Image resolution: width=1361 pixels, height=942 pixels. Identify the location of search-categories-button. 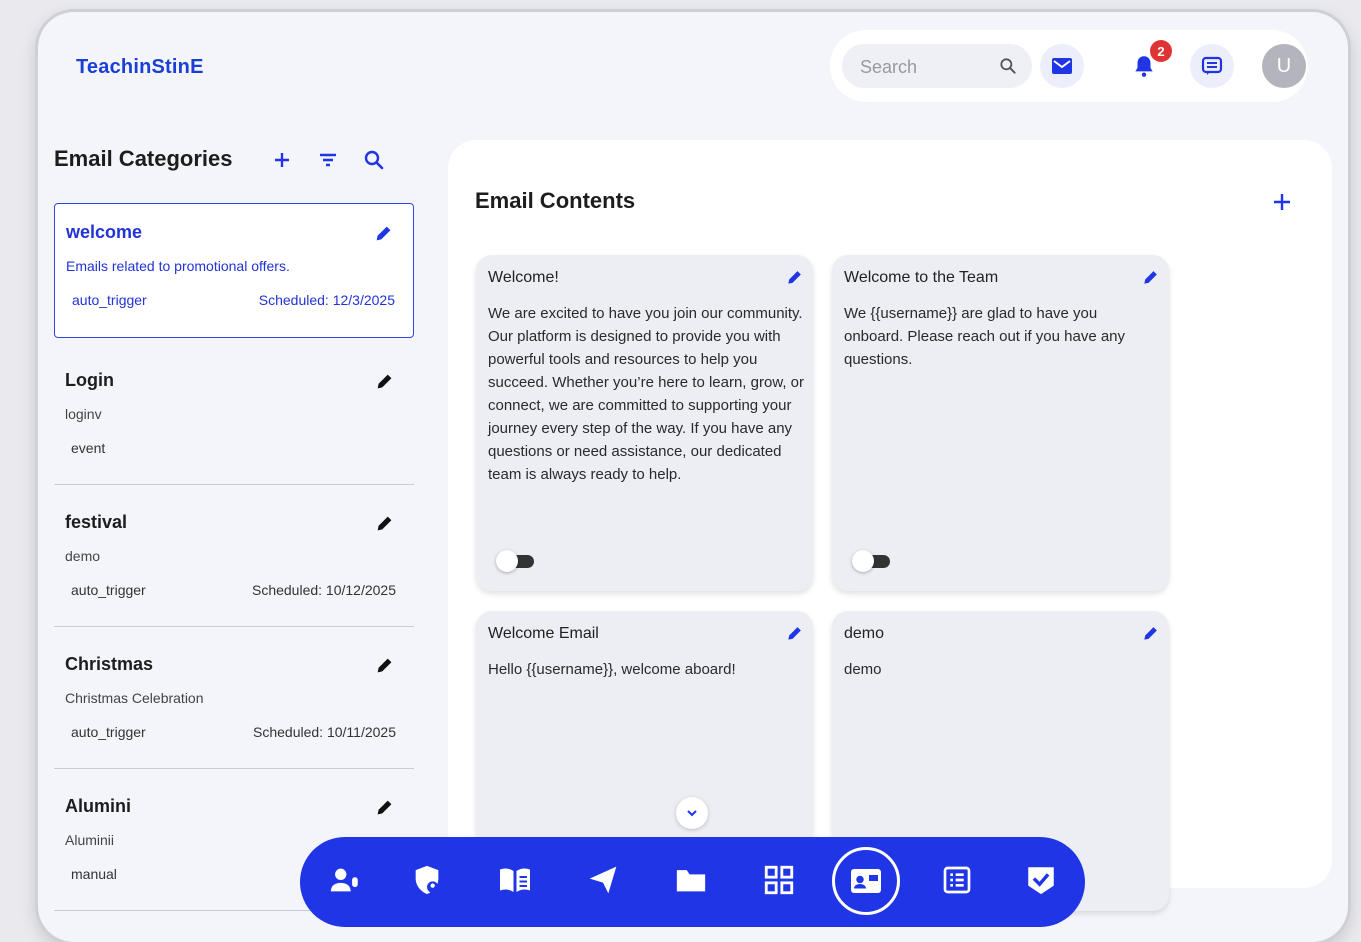
(374, 160).